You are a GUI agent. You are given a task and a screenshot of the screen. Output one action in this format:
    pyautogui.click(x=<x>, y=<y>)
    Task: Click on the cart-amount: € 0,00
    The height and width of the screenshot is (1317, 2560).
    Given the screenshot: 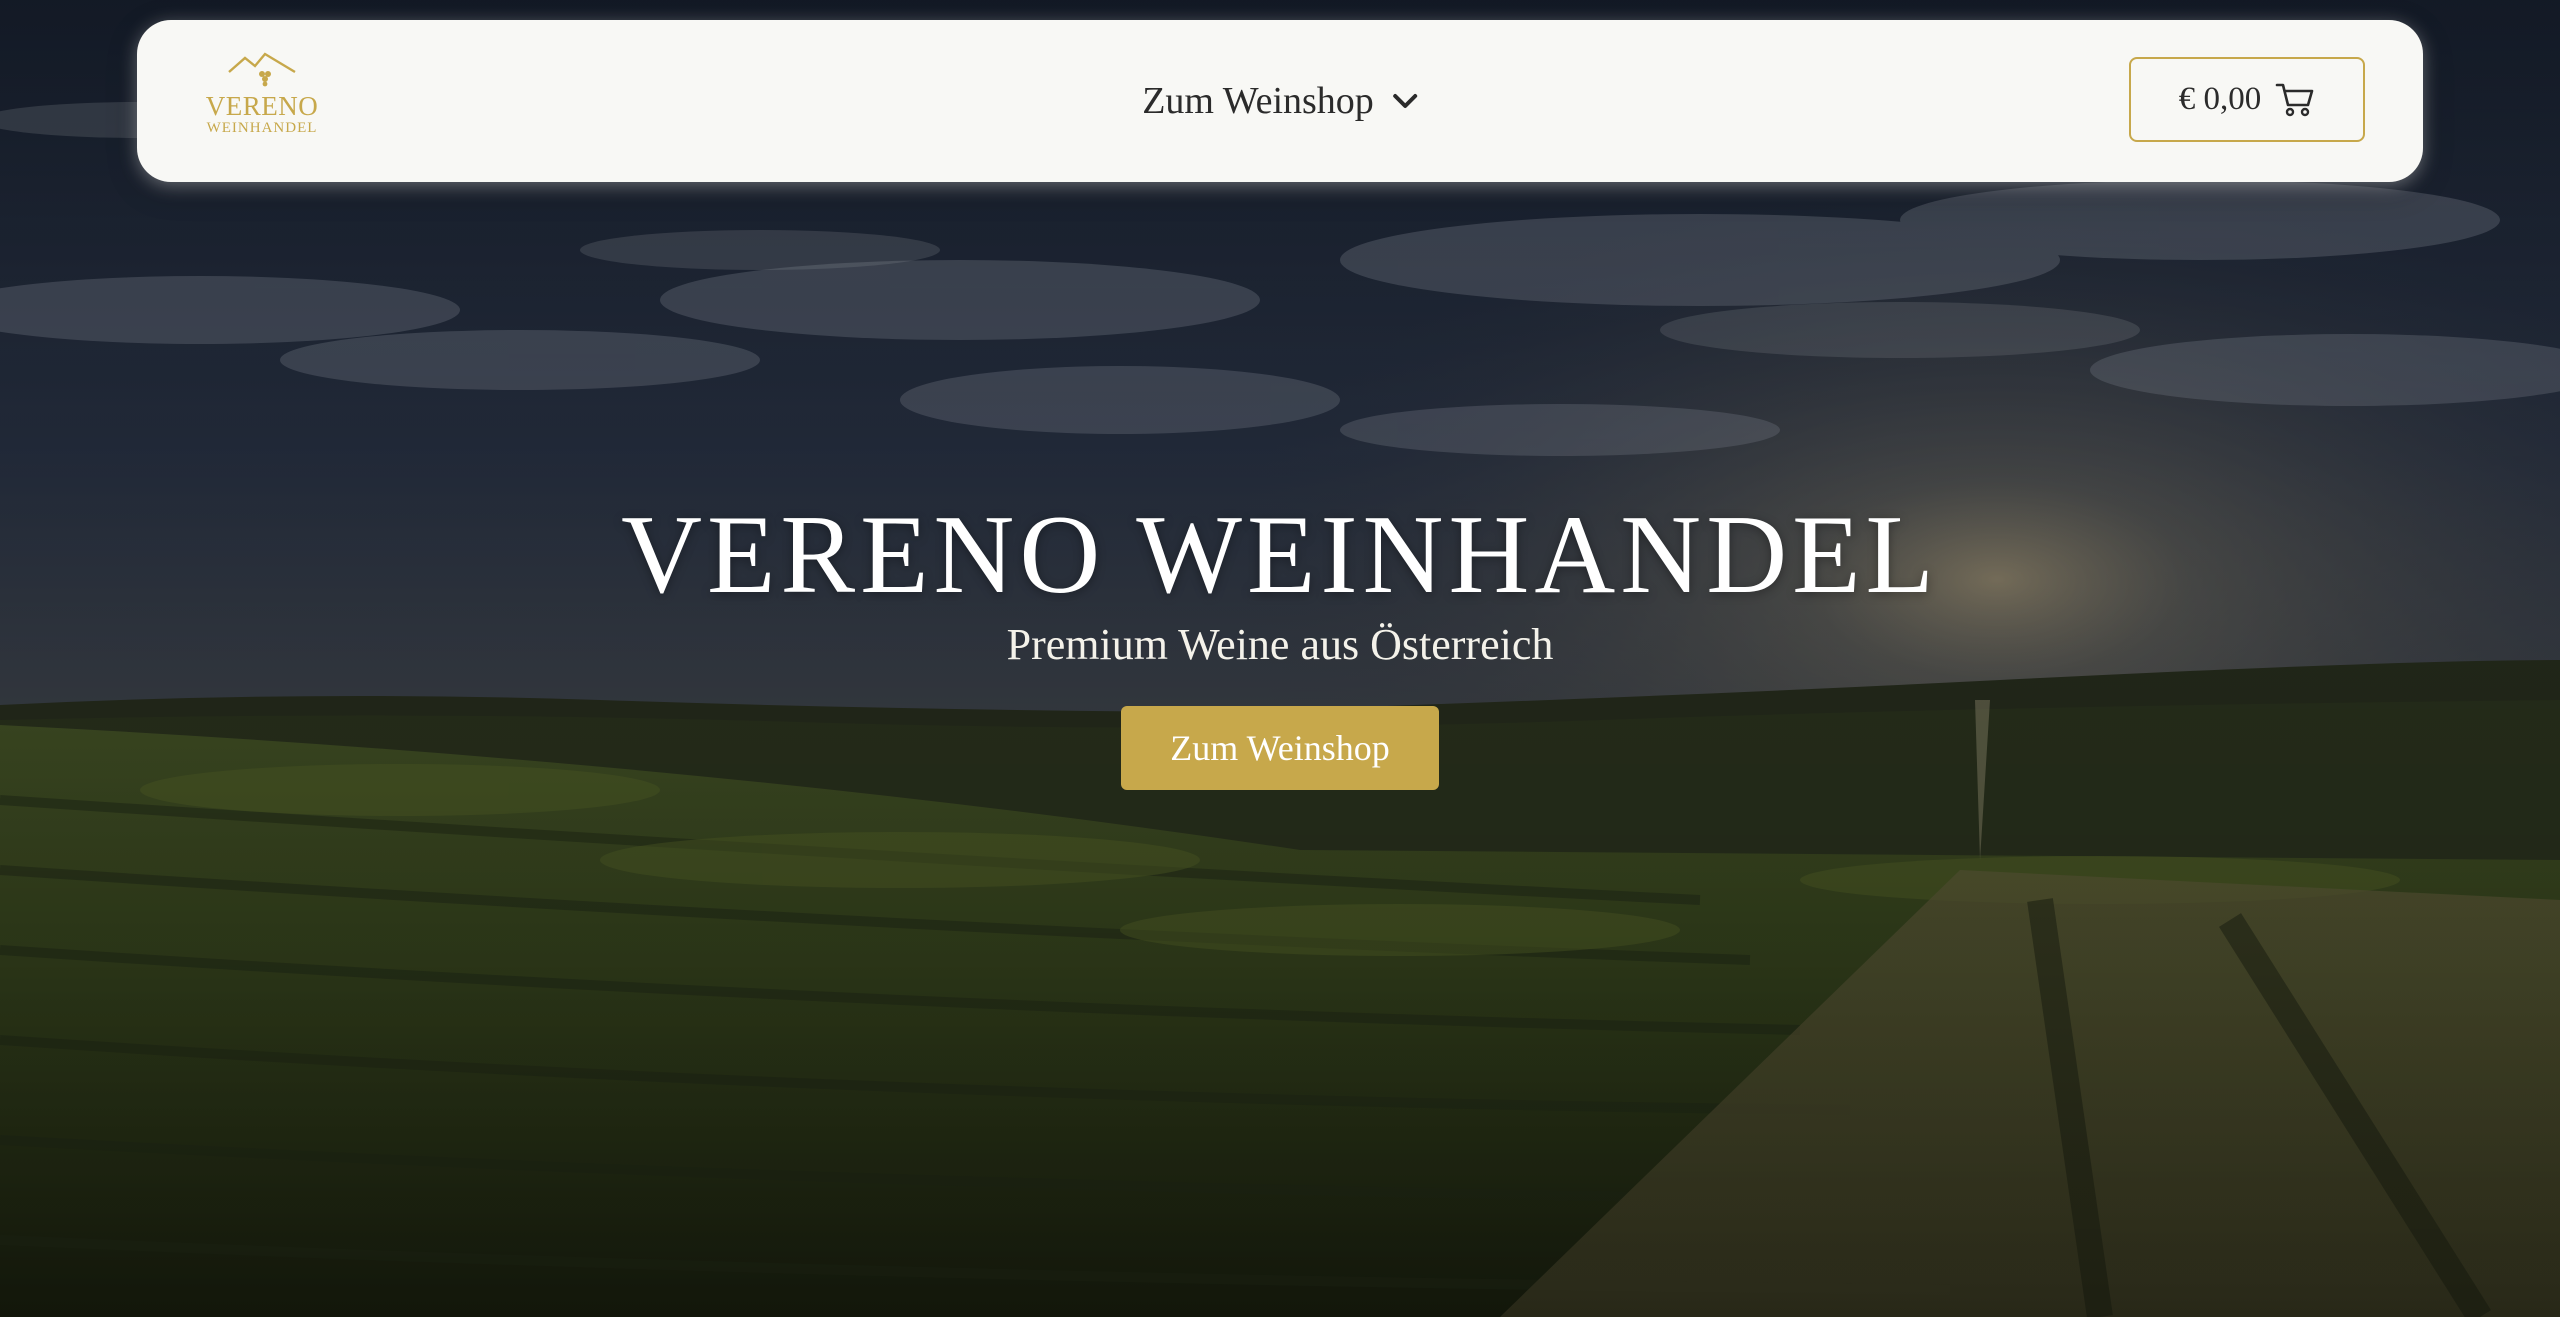 What is the action you would take?
    pyautogui.click(x=2220, y=99)
    